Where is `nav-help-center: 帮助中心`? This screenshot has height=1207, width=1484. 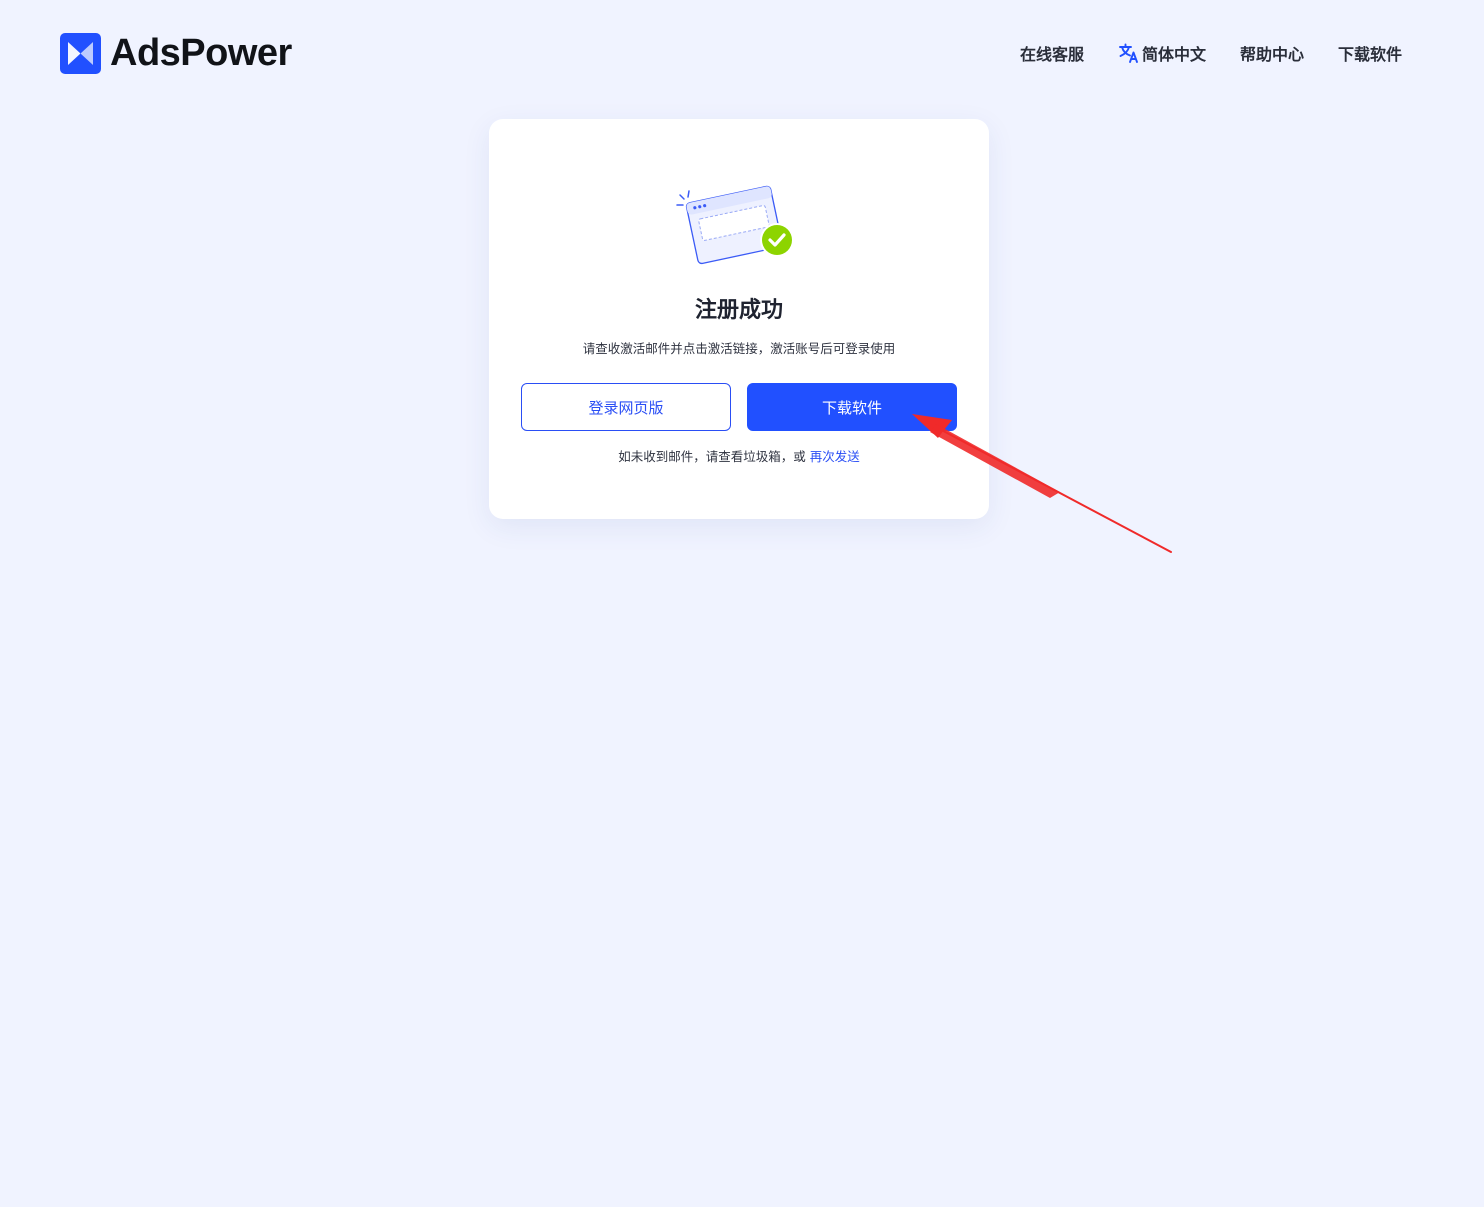 nav-help-center: 帮助中心 is located at coordinates (1272, 53).